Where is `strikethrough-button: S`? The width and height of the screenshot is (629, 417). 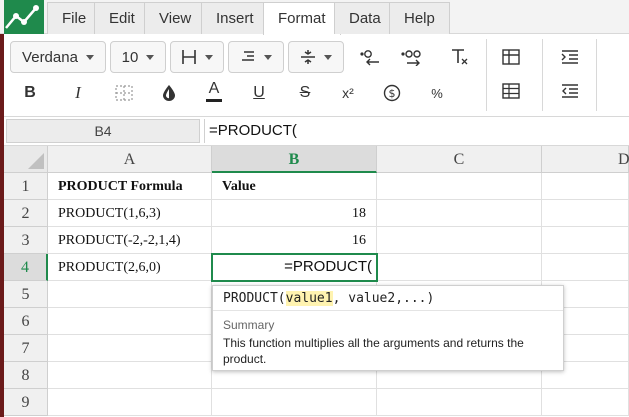
strikethrough-button: S is located at coordinates (305, 93).